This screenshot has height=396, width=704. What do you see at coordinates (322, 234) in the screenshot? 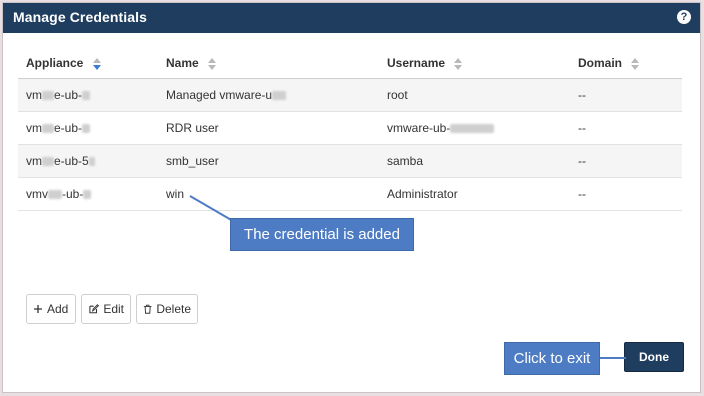
I see `credential-added-callout: The credential is added` at bounding box center [322, 234].